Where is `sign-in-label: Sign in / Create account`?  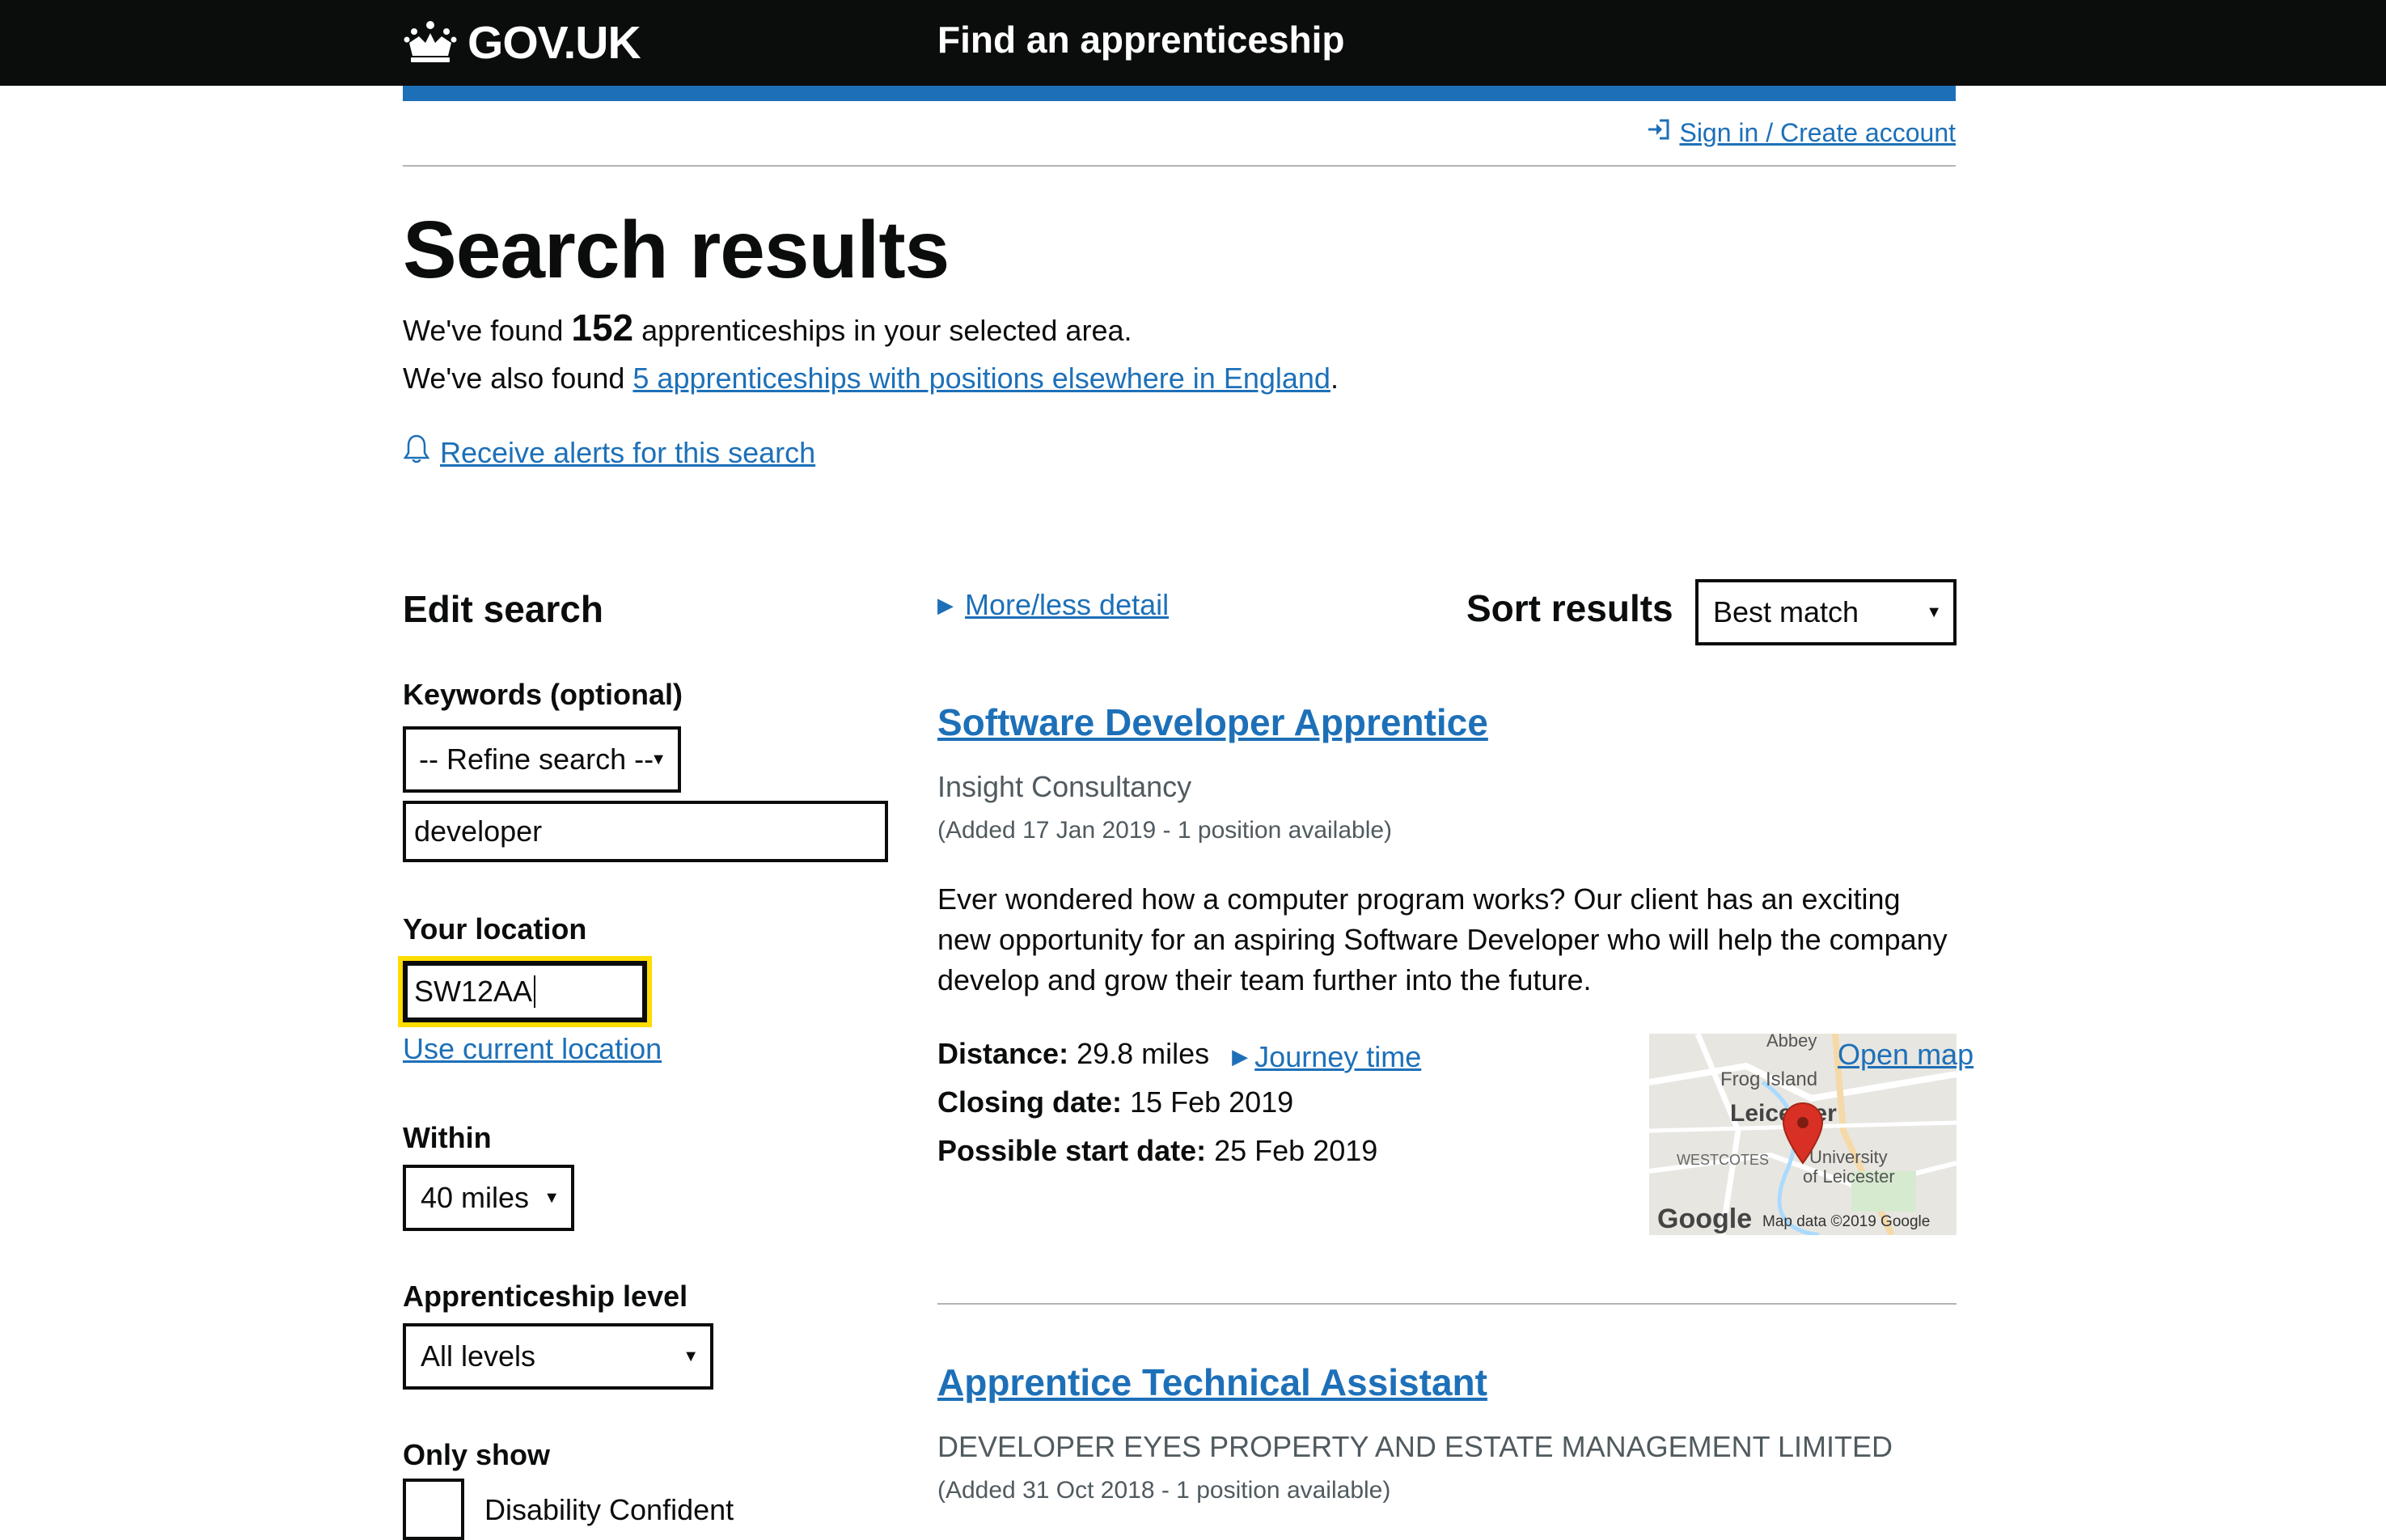 sign-in-label: Sign in / Create account is located at coordinates (1817, 132).